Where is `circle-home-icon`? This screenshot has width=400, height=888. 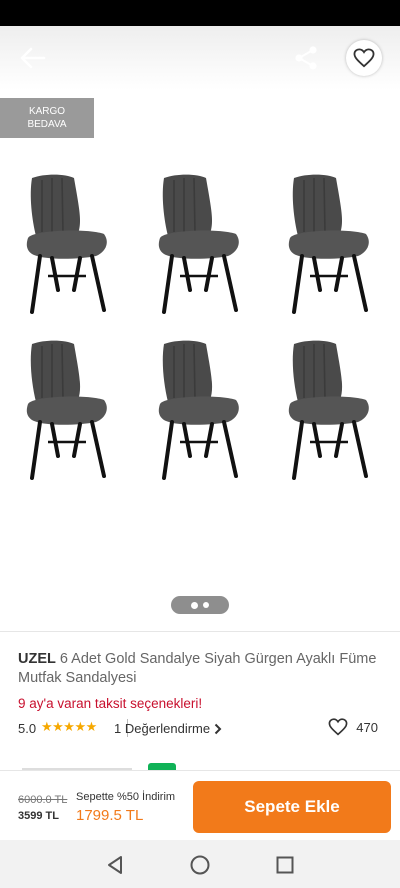
circle-home-icon is located at coordinates (200, 865).